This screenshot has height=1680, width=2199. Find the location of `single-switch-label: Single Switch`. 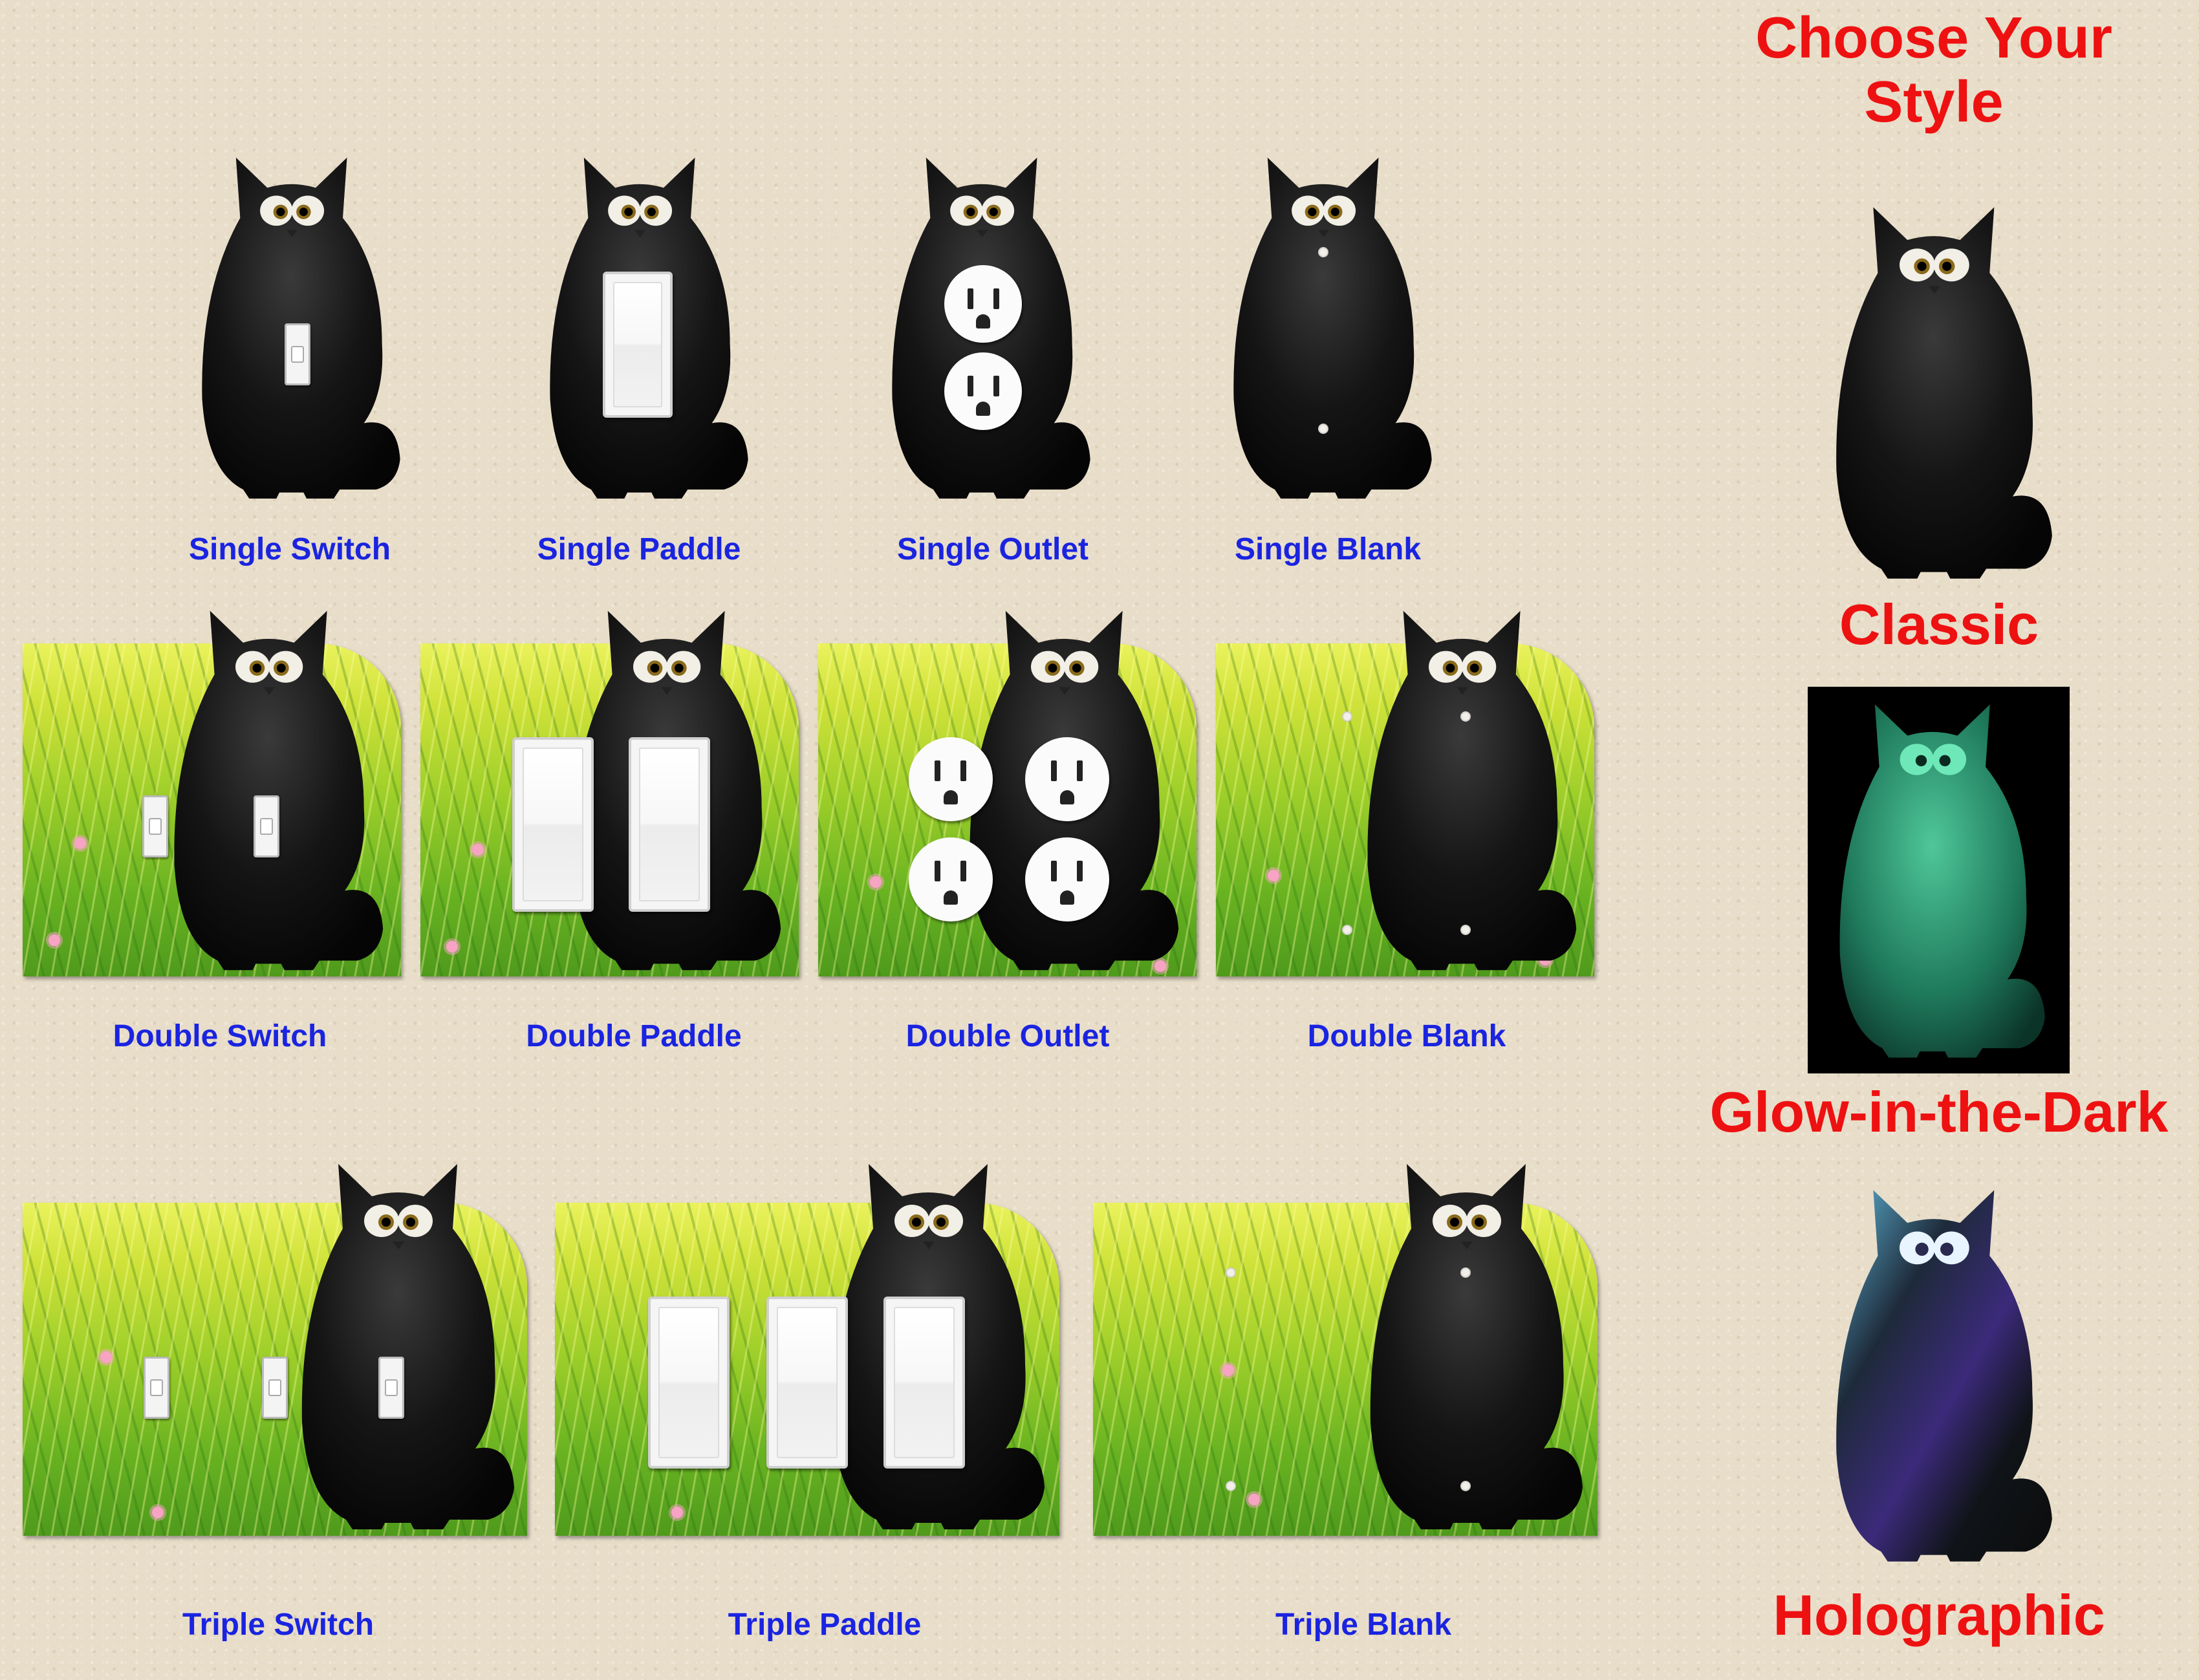

single-switch-label: Single Switch is located at coordinates (290, 549).